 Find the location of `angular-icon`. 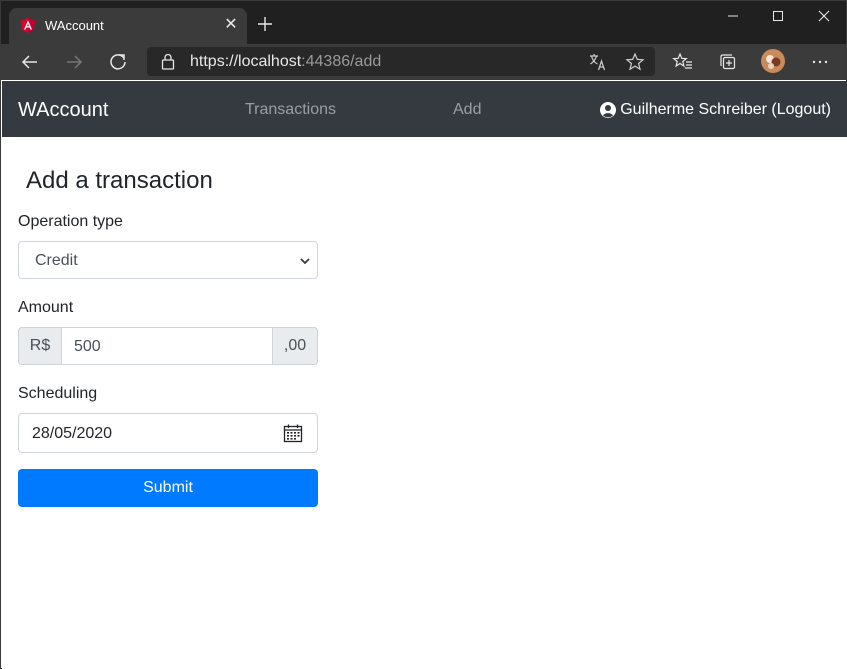

angular-icon is located at coordinates (28, 25).